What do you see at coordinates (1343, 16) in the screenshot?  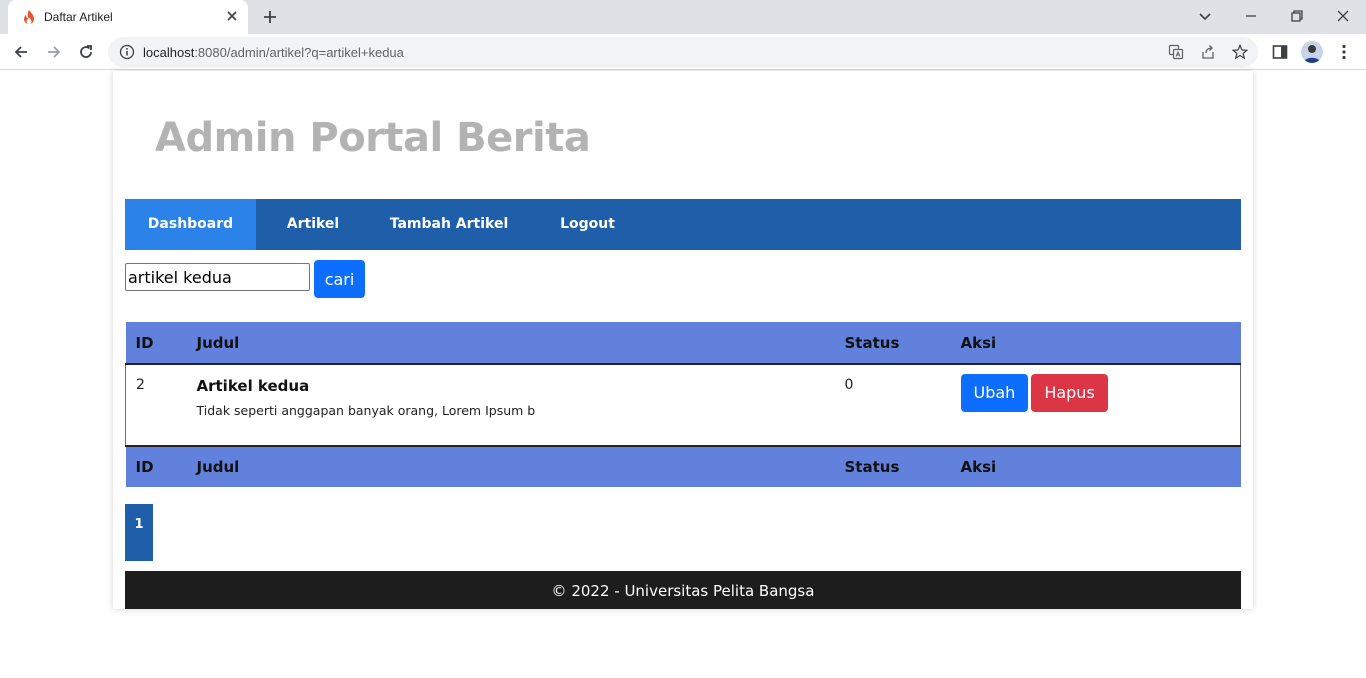 I see `close-window-icon` at bounding box center [1343, 16].